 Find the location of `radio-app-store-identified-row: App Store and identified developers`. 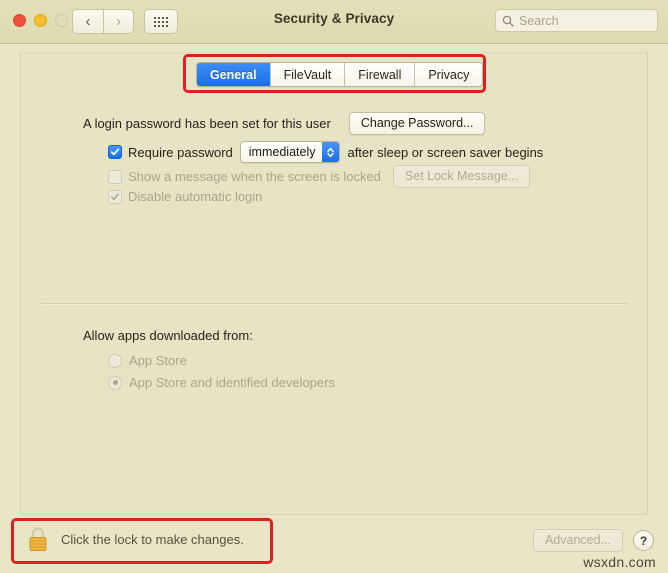

radio-app-store-identified-row: App Store and identified developers is located at coordinates (221, 382).